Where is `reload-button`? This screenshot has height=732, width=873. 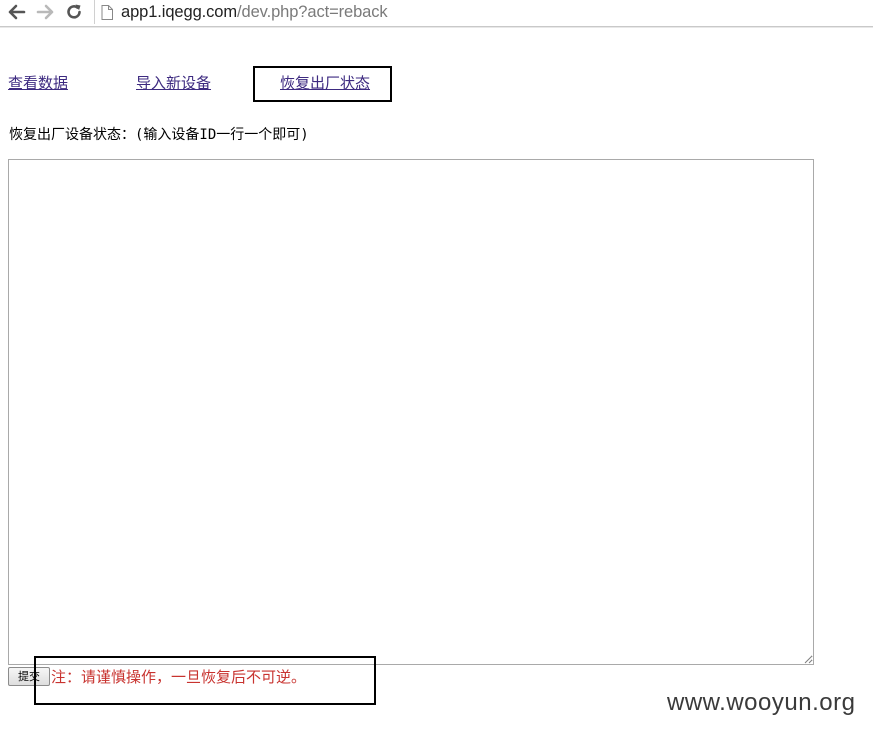
reload-button is located at coordinates (74, 12).